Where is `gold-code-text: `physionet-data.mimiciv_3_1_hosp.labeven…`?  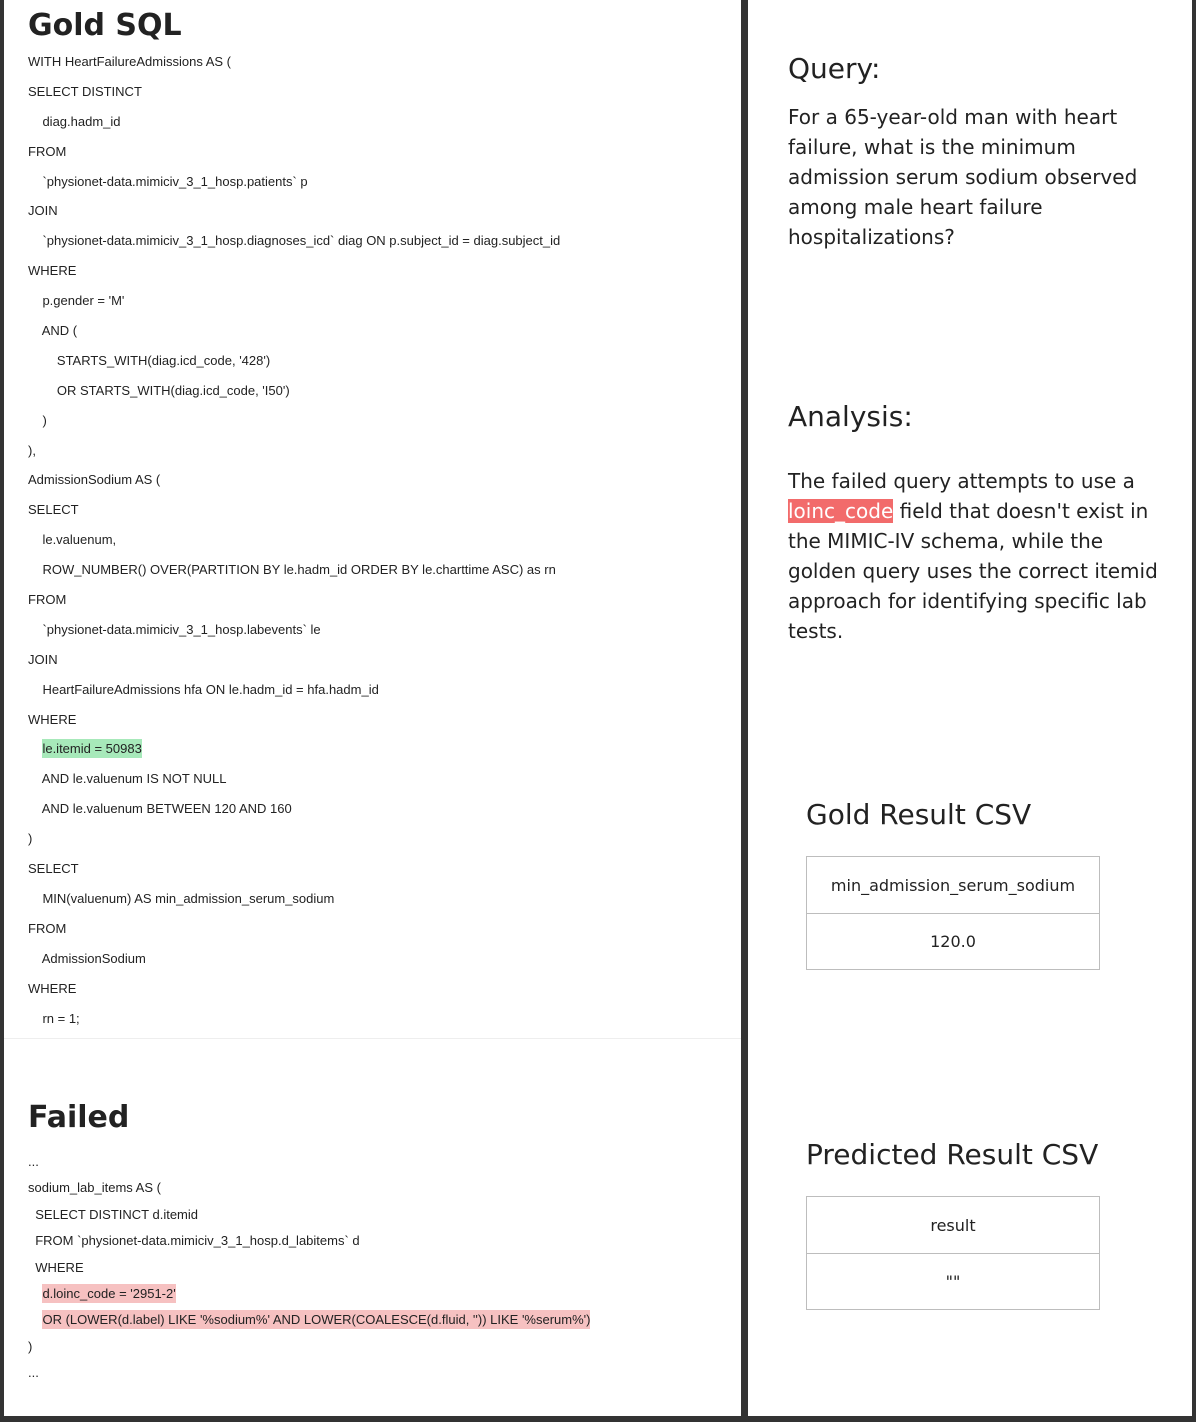 gold-code-text: `physionet-data.mimiciv_3_1_hosp.labeven… is located at coordinates (174, 629).